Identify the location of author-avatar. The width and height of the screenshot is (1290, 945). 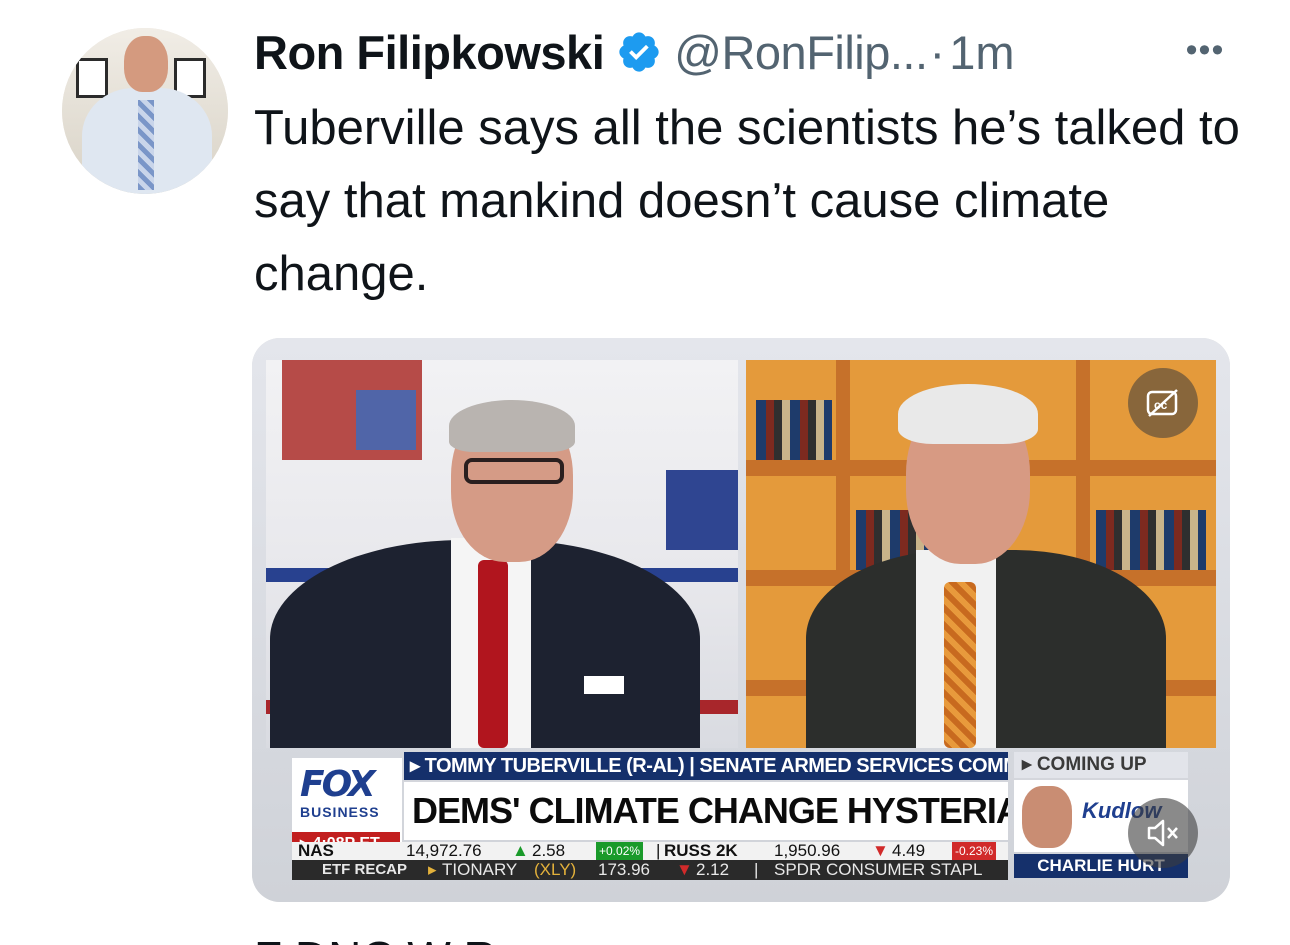
(145, 111).